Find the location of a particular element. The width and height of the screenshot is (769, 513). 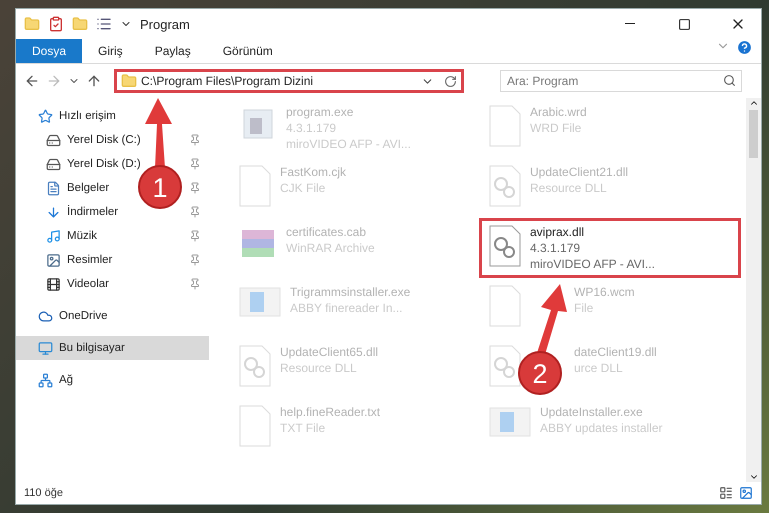

step-badge: 2 is located at coordinates (540, 373).